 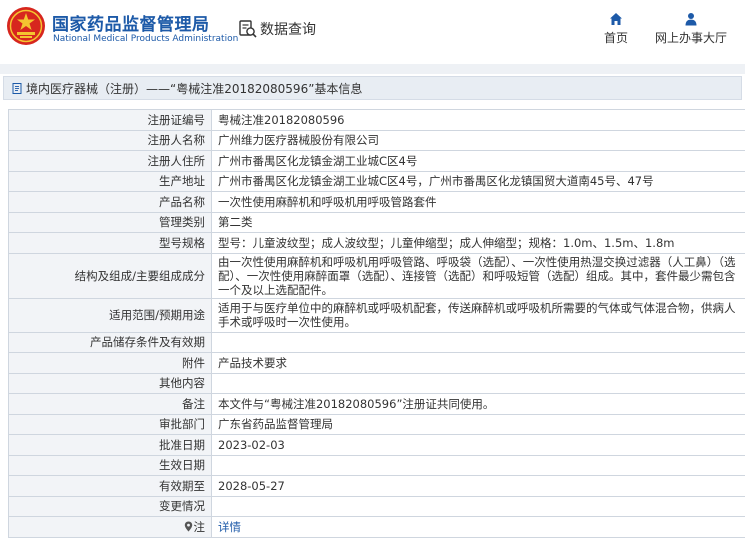 What do you see at coordinates (288, 30) in the screenshot?
I see `data-query-label: 数据查询` at bounding box center [288, 30].